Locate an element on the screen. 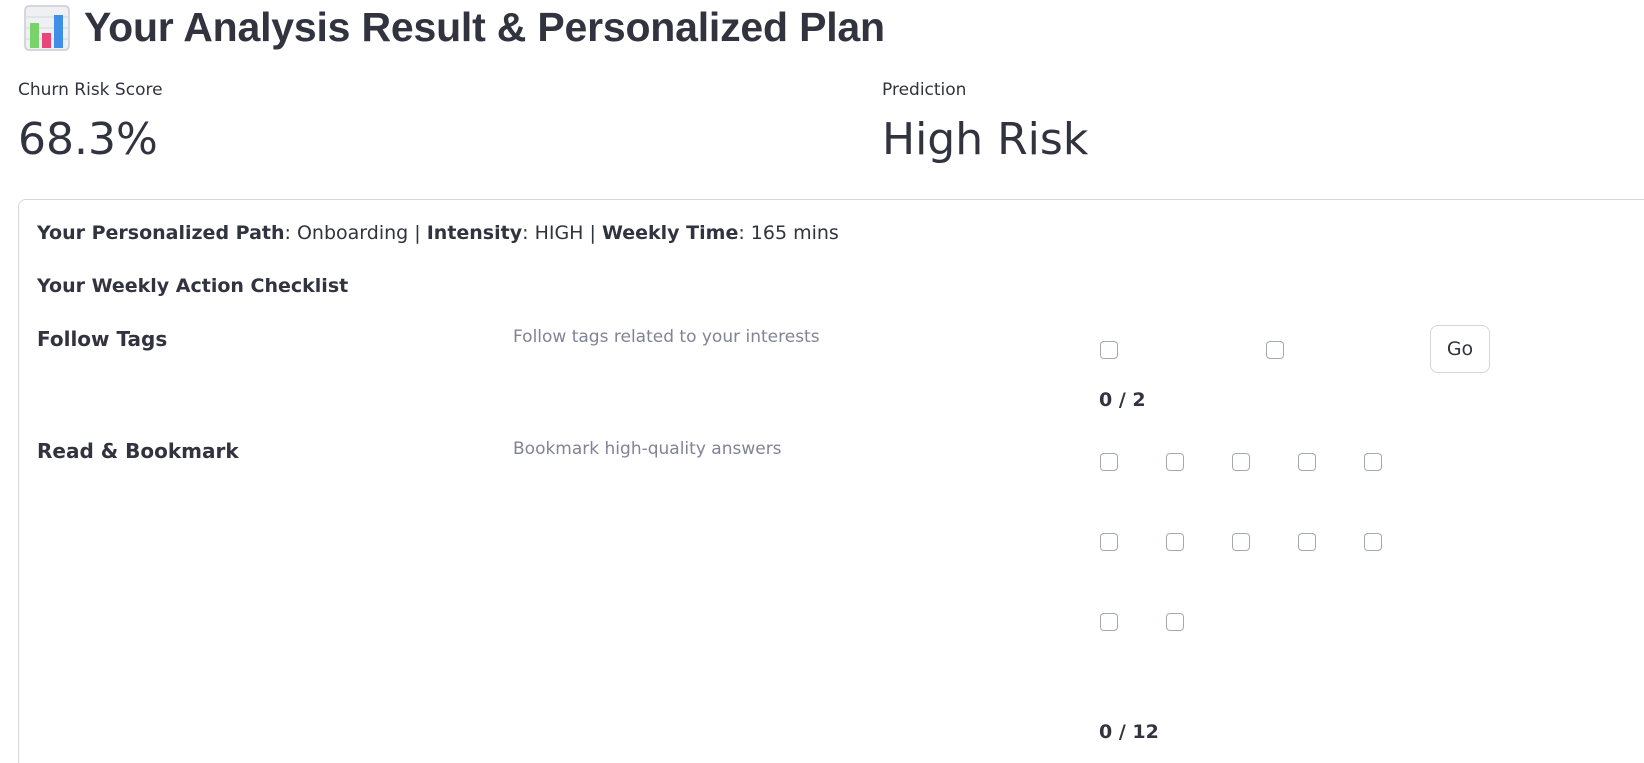  weekly-time-label: Weekly Time is located at coordinates (670, 233).